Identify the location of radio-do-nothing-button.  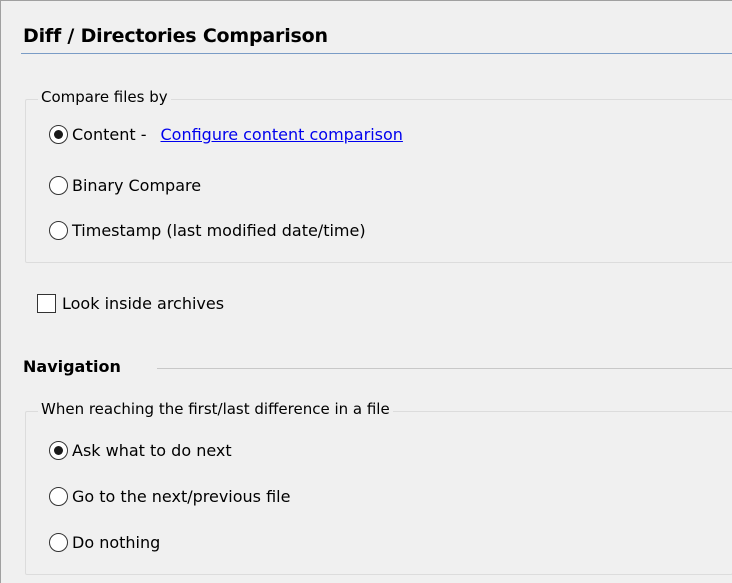
(58, 542).